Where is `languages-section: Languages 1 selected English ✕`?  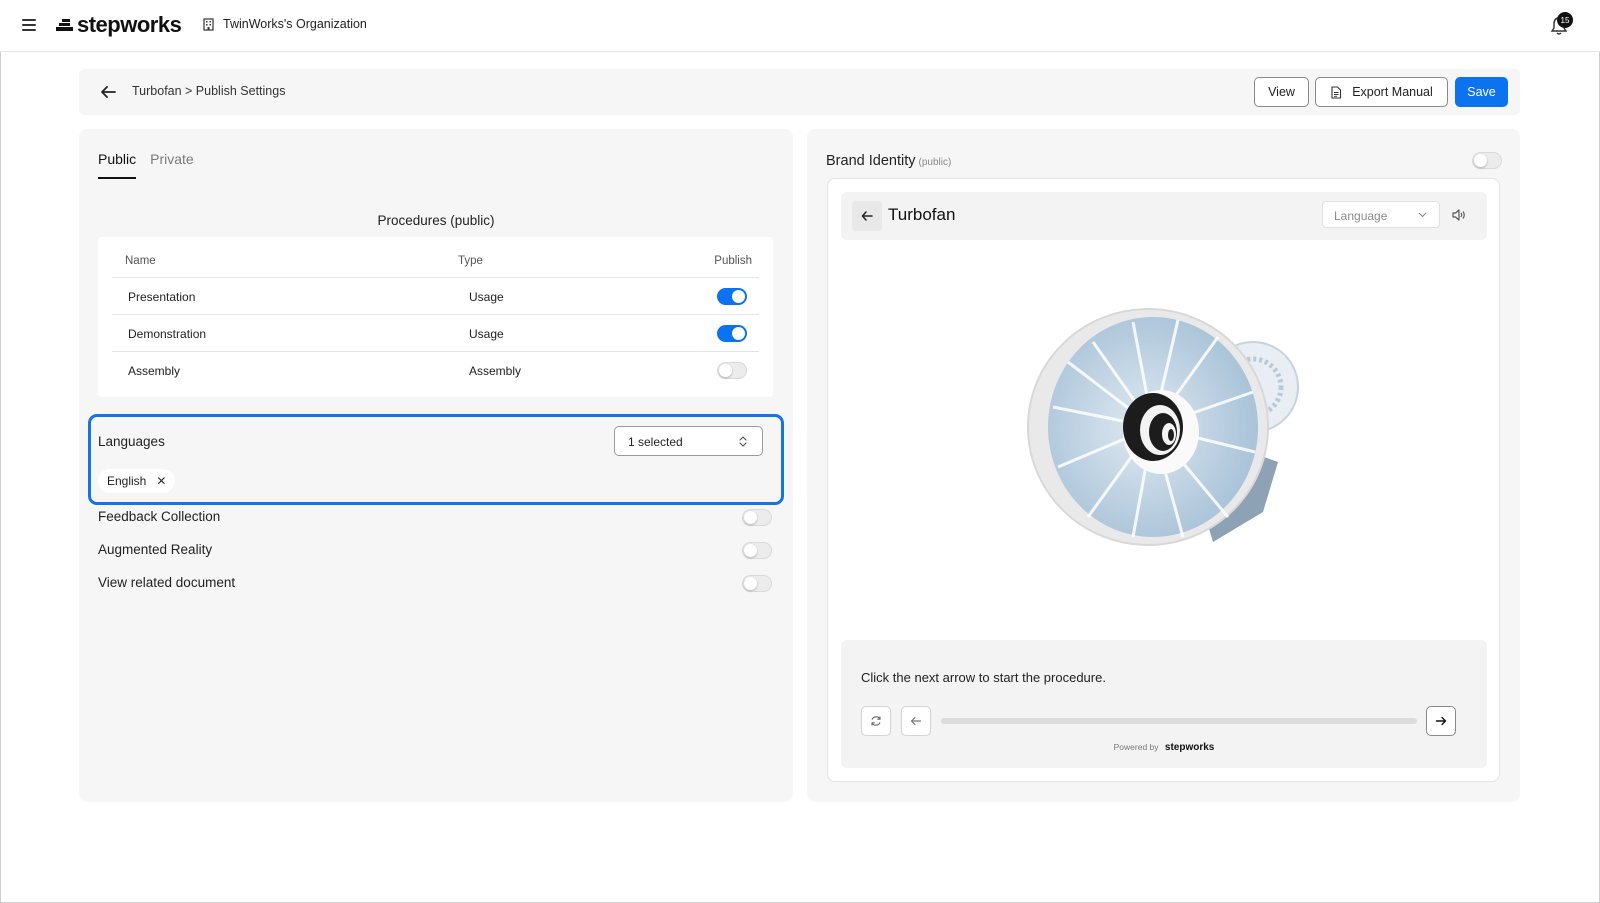 languages-section: Languages 1 selected English ✕ is located at coordinates (436, 459).